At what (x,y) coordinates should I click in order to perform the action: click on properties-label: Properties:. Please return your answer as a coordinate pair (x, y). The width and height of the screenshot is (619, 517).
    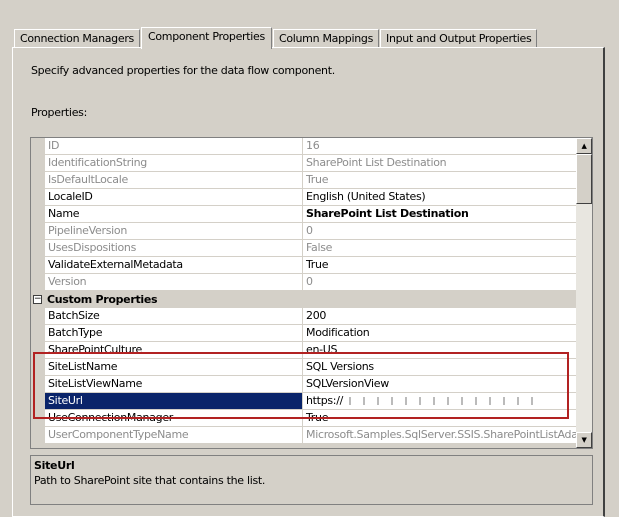
    Looking at the image, I should click on (59, 112).